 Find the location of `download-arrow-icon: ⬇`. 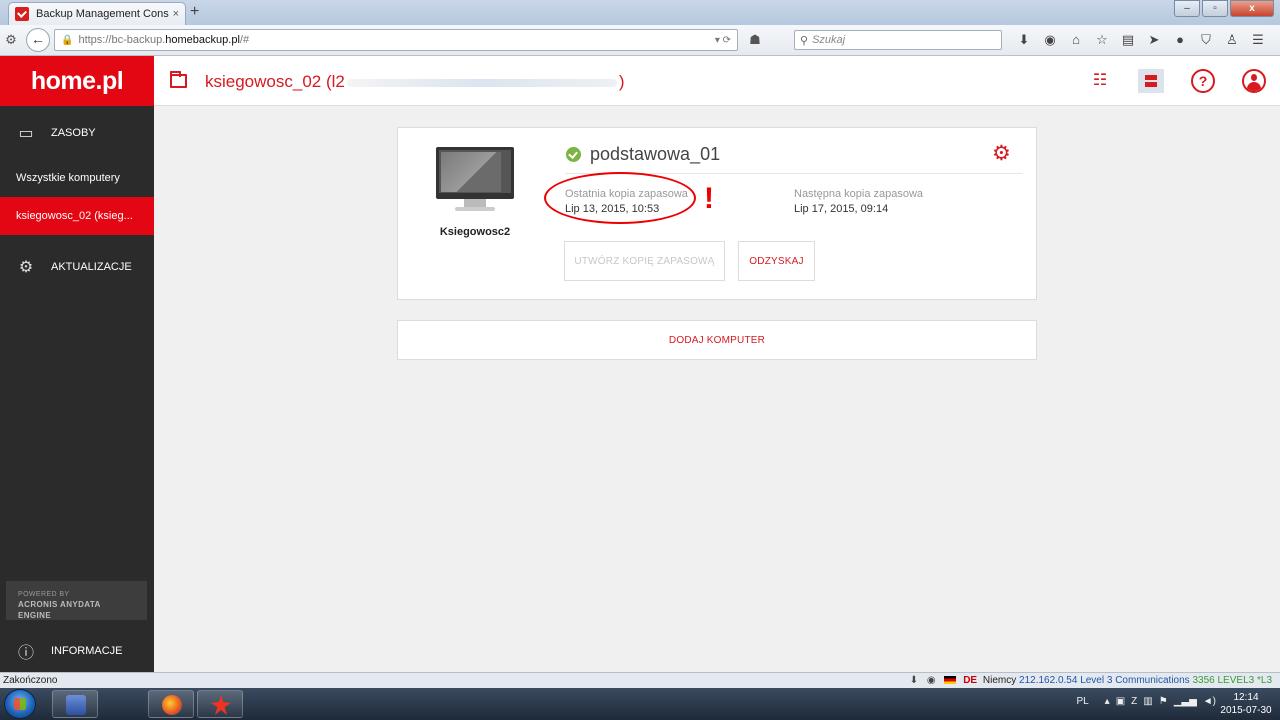

download-arrow-icon: ⬇ is located at coordinates (914, 680).